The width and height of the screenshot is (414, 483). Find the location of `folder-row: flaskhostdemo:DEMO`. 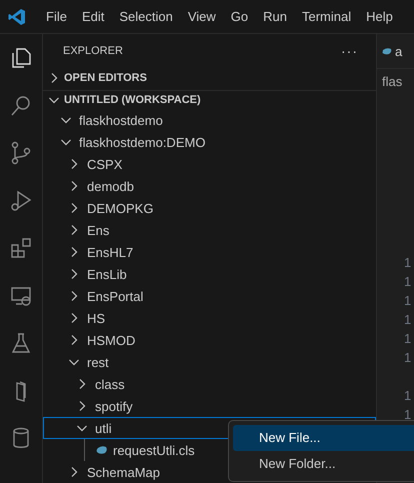

folder-row: flaskhostdemo:DEMO is located at coordinates (209, 142).